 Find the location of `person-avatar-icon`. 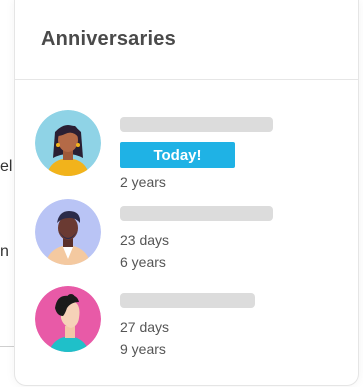

person-avatar-icon is located at coordinates (68, 319).